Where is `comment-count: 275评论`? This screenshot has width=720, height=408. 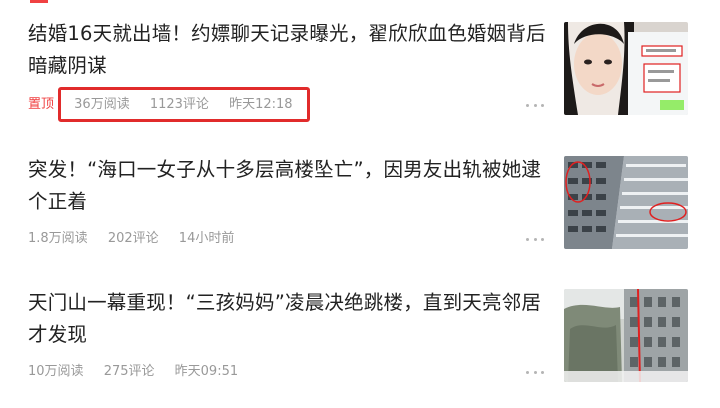 comment-count: 275评论 is located at coordinates (129, 372).